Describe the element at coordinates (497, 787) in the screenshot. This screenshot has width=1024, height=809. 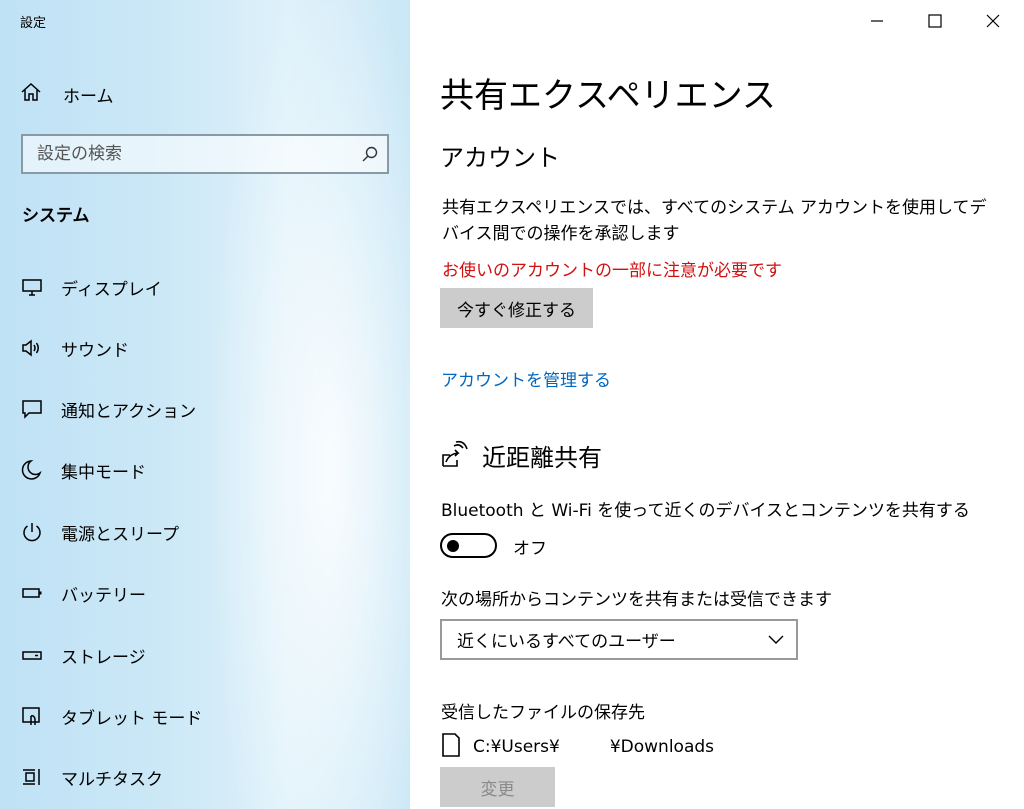
I see `change-location-button: 変更` at that location.